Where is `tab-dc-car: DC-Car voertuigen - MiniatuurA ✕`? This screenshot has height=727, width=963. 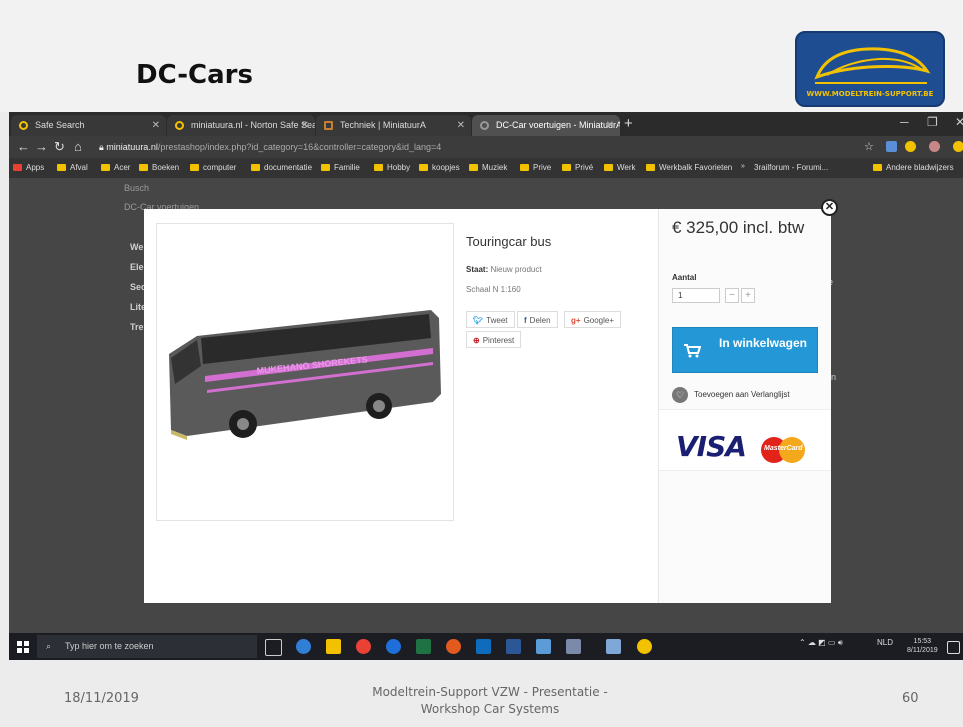
tab-dc-car: DC-Car voertuigen - MiniatuurA ✕ is located at coordinates (546, 125).